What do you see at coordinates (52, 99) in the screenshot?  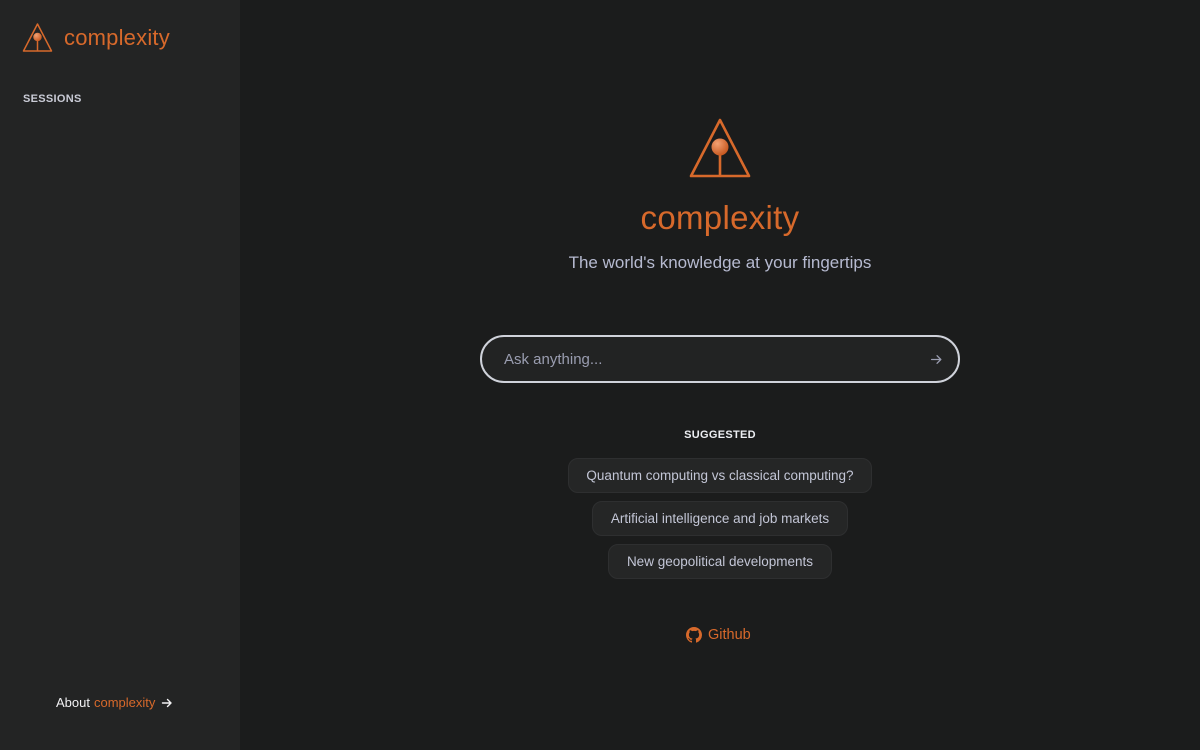 I see `sessions-heading: SESSIONS` at bounding box center [52, 99].